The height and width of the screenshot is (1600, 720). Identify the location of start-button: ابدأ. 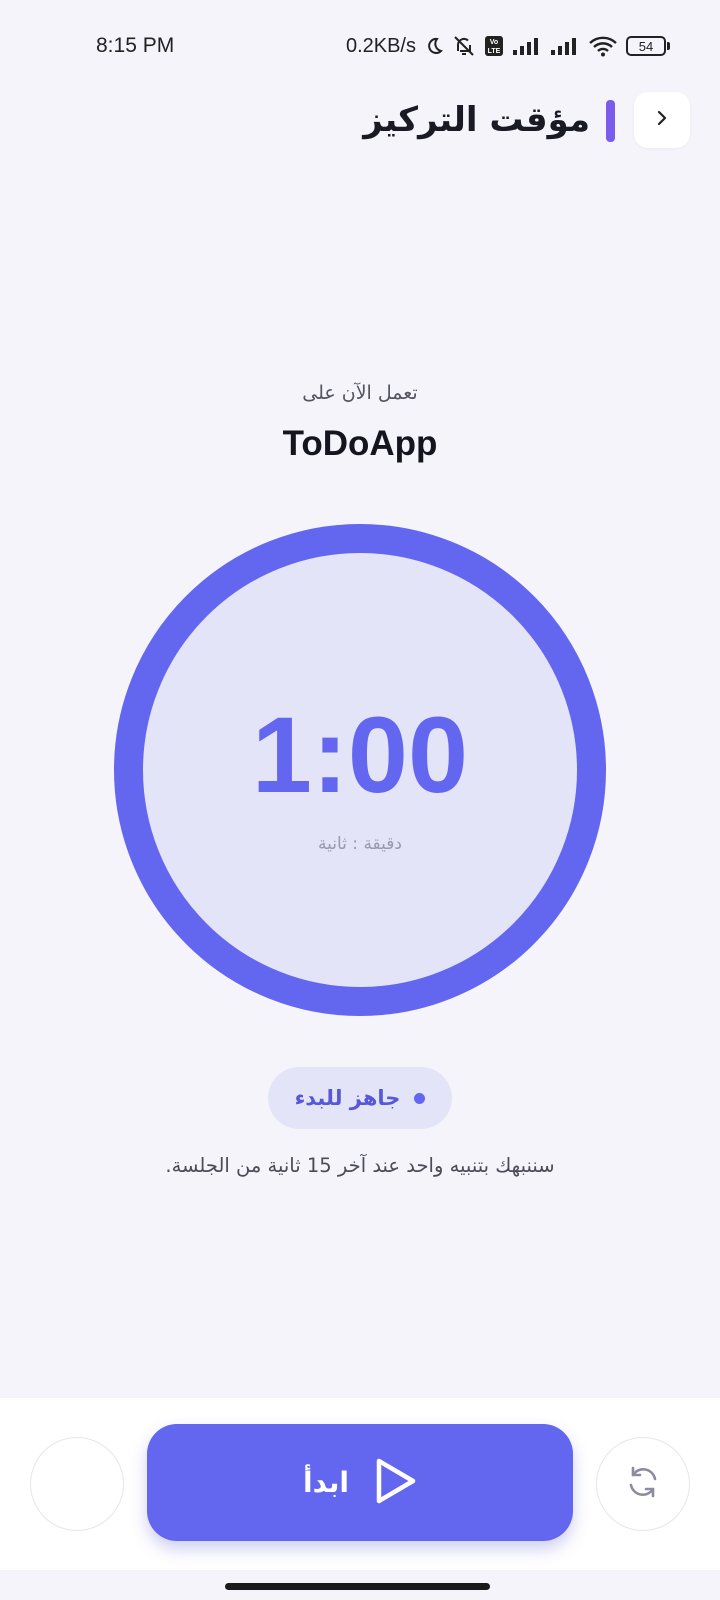
(360, 1482).